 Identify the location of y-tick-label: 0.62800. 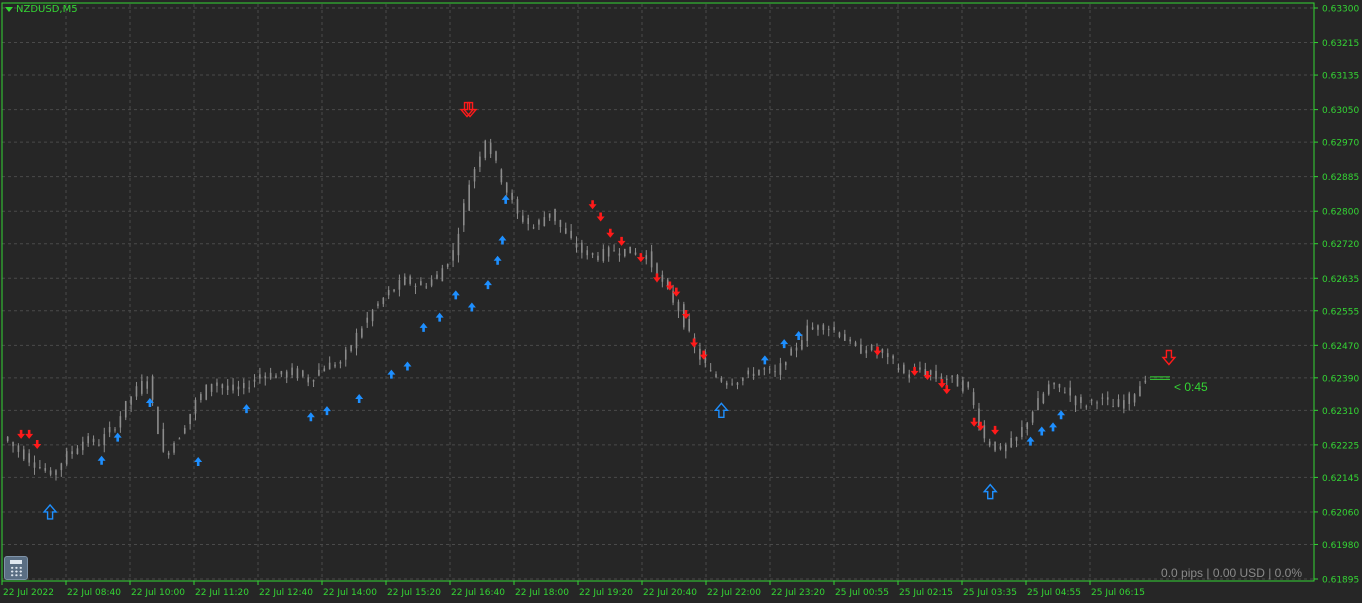
(1340, 213).